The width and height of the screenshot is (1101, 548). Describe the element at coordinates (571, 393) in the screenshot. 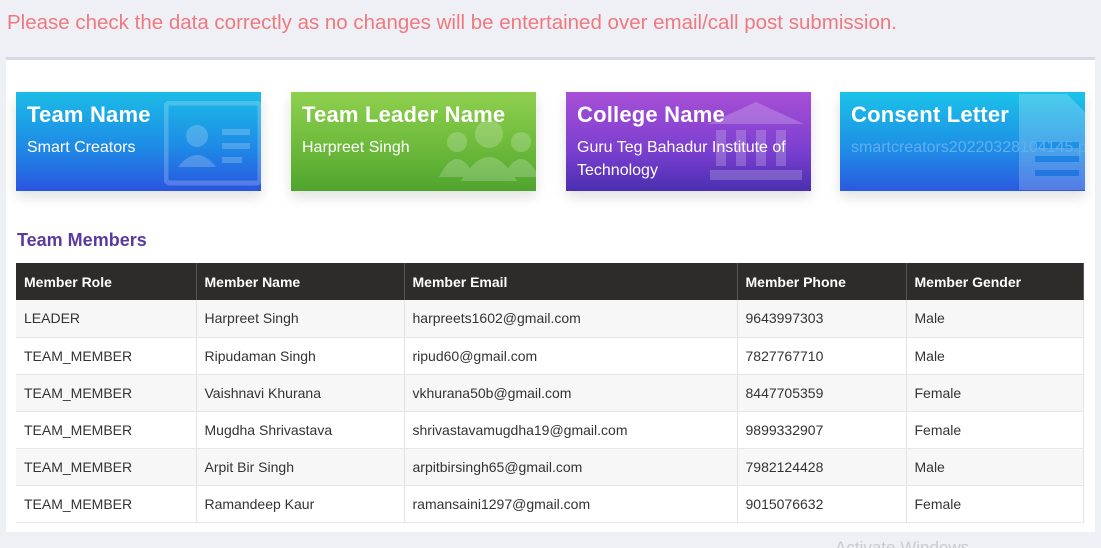

I see `member-email: vkhurana50b@gmail.com` at that location.